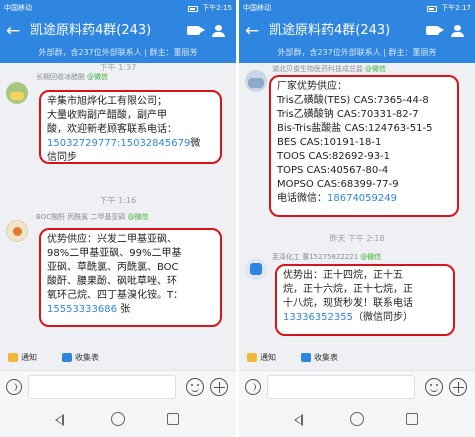 This screenshot has width=475, height=437. I want to click on status-bar: 中国移动 下午2:17, so click(357, 8).